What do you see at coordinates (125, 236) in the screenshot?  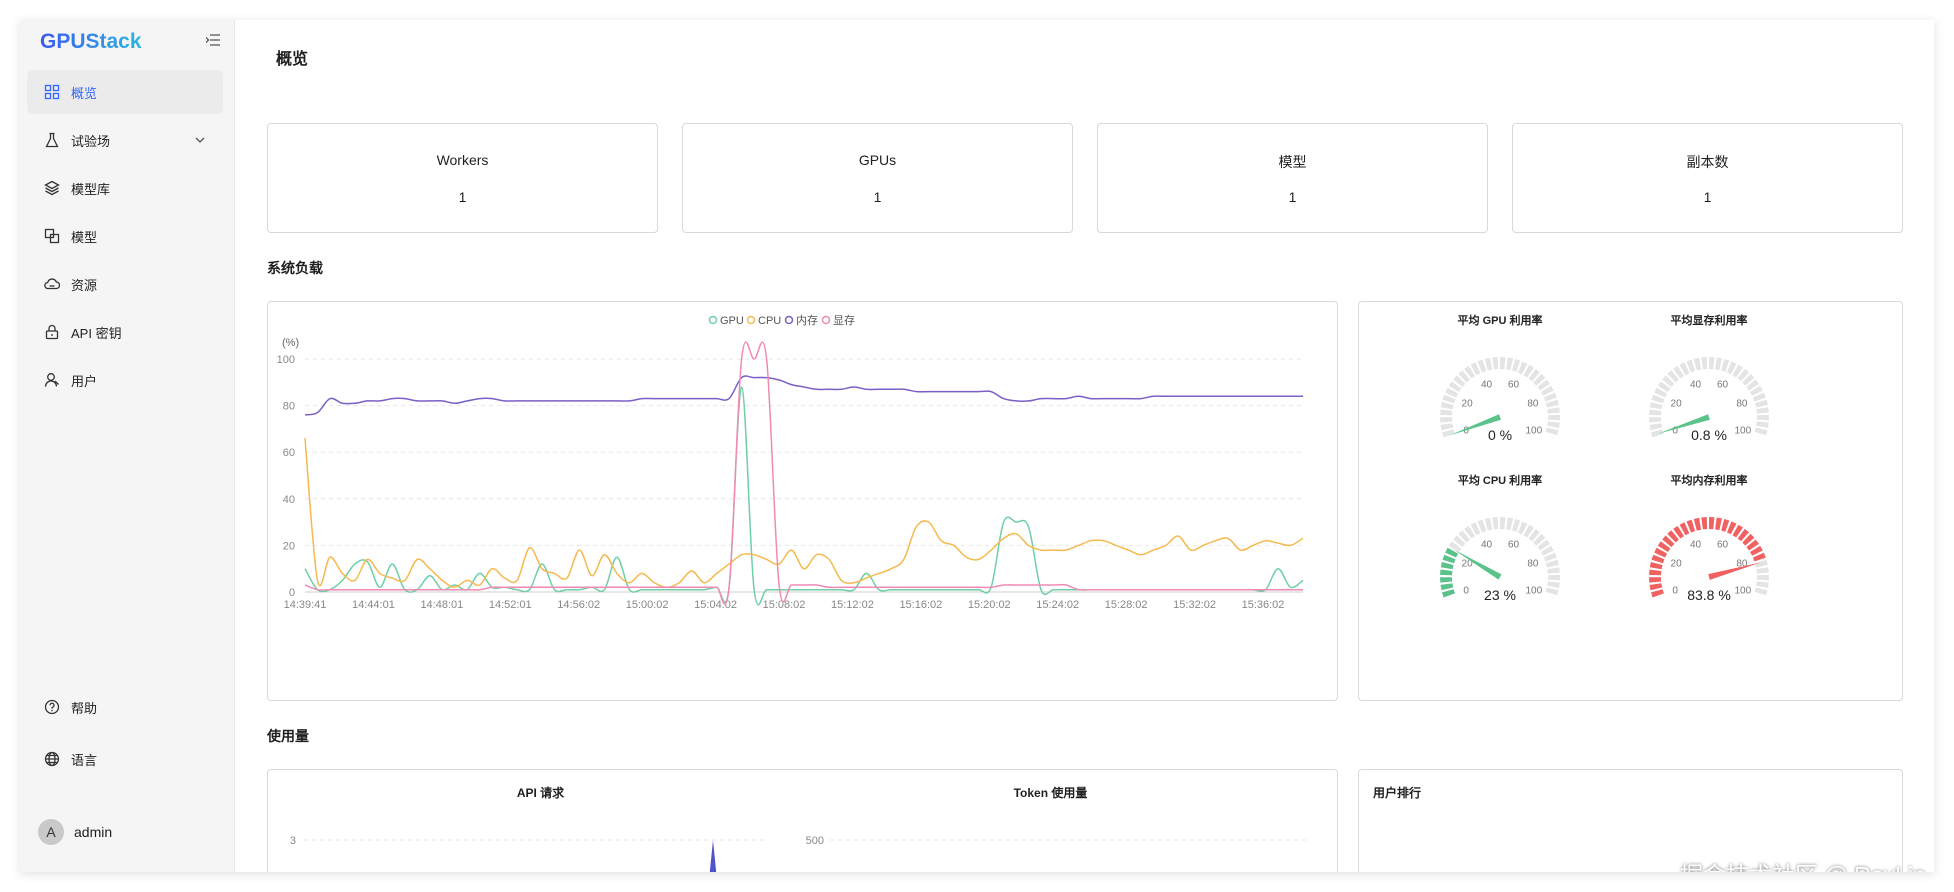 I see `sidebar-item-models: 模型` at bounding box center [125, 236].